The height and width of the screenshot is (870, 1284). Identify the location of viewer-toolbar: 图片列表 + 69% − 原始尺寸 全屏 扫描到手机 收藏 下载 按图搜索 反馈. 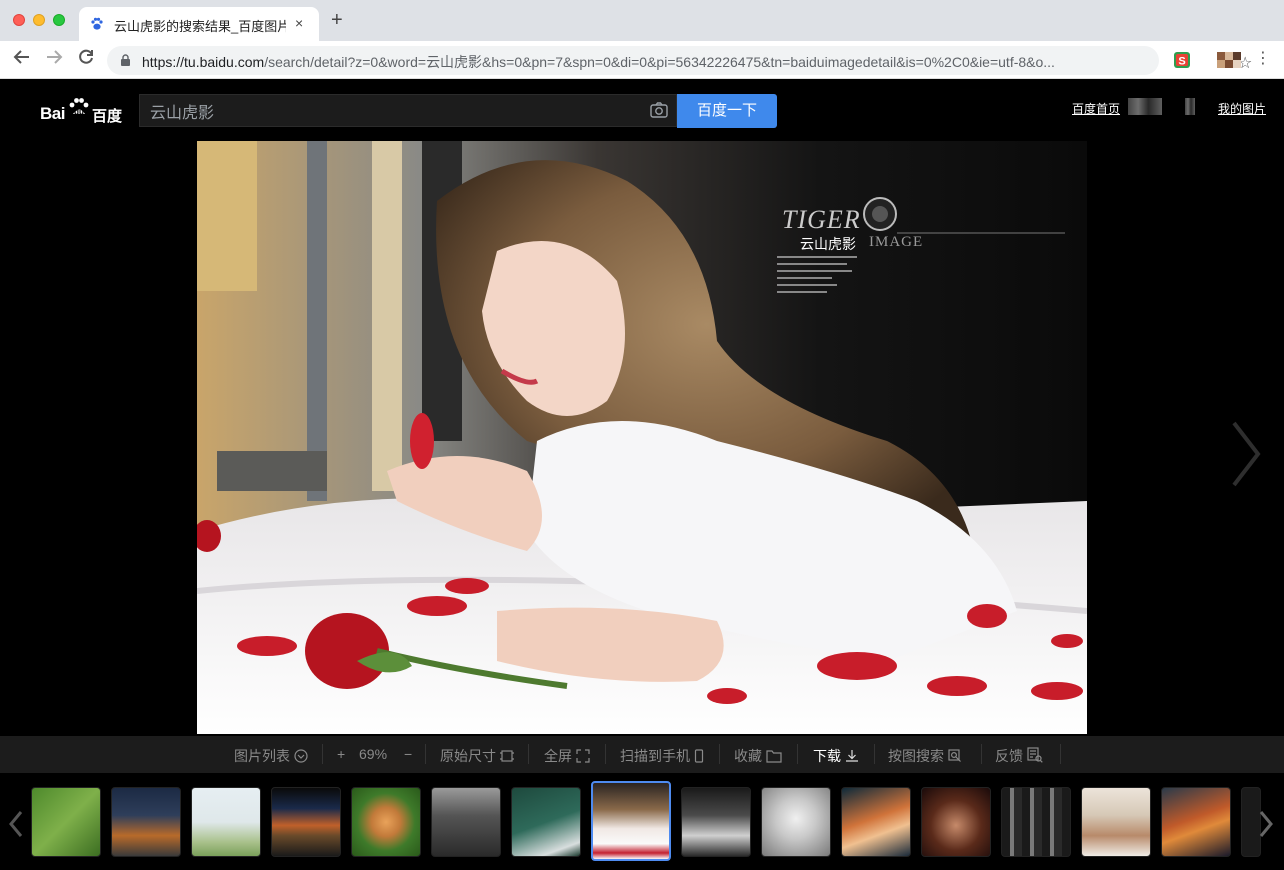
(642, 754).